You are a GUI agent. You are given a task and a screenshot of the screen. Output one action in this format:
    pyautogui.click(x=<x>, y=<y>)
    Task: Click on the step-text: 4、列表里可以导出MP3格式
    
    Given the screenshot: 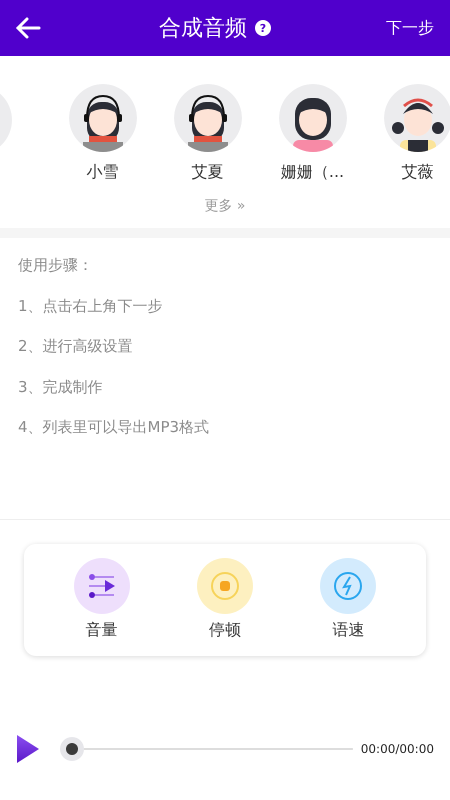 What is the action you would take?
    pyautogui.click(x=114, y=427)
    